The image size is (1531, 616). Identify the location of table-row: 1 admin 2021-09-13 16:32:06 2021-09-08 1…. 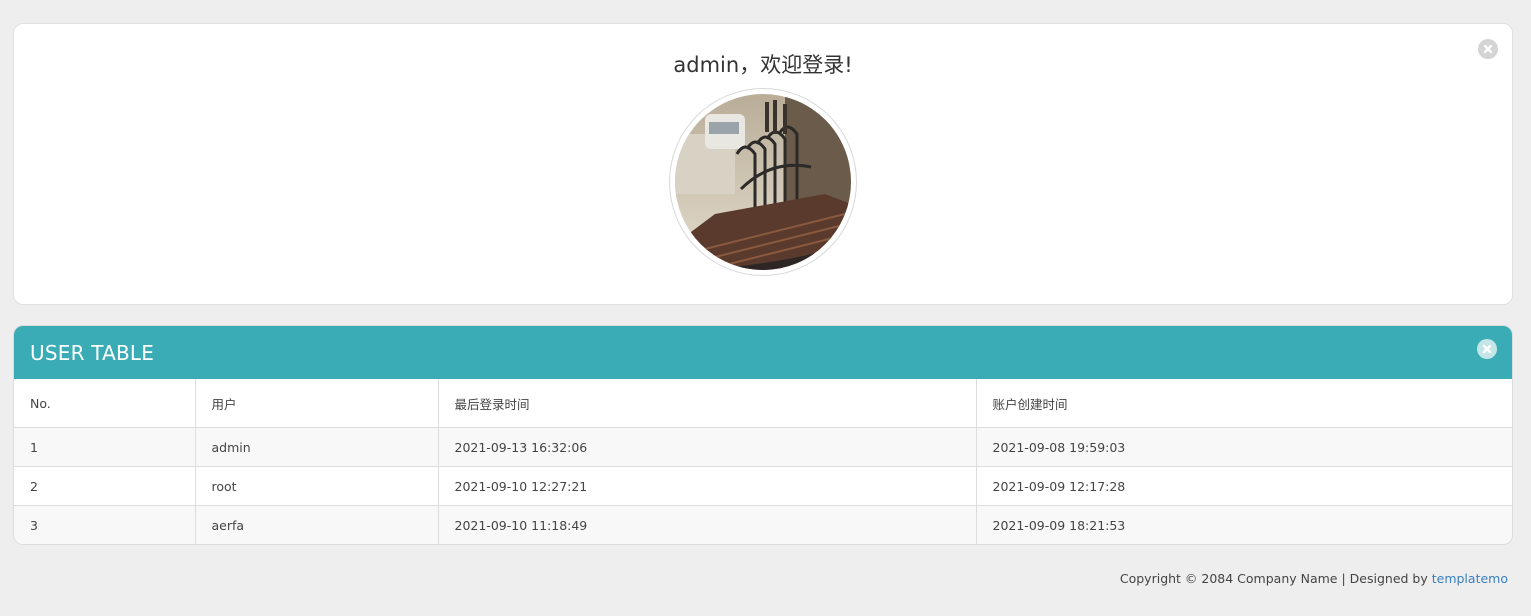
(763, 447).